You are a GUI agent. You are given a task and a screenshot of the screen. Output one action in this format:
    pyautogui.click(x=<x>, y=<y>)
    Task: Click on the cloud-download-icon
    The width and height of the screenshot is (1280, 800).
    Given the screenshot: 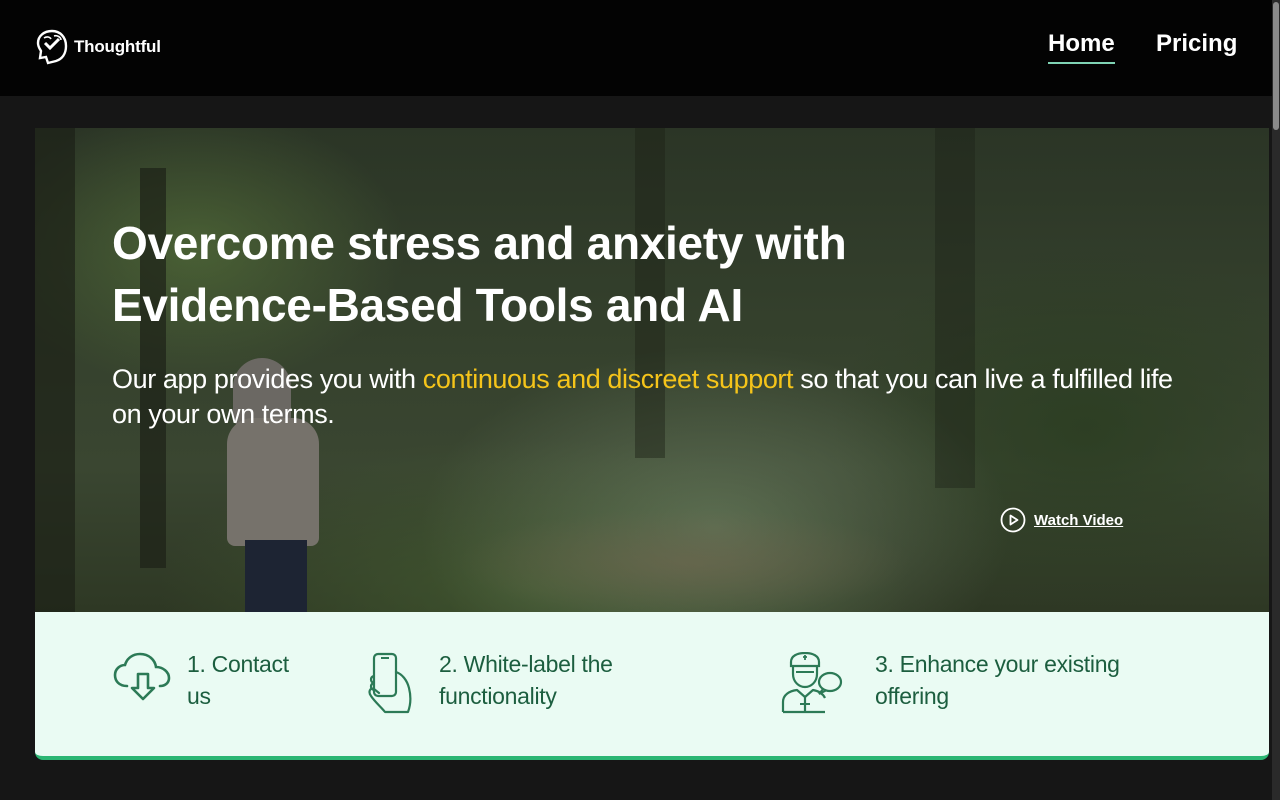 What is the action you would take?
    pyautogui.click(x=142, y=676)
    